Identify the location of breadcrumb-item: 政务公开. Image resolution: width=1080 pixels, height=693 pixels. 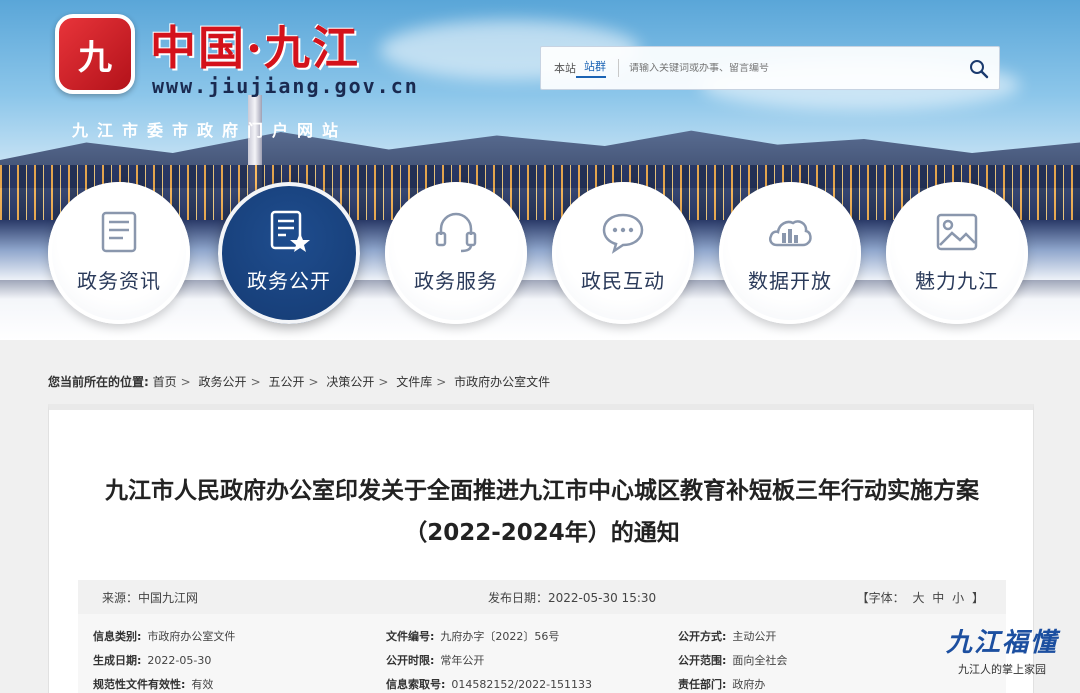
(223, 382).